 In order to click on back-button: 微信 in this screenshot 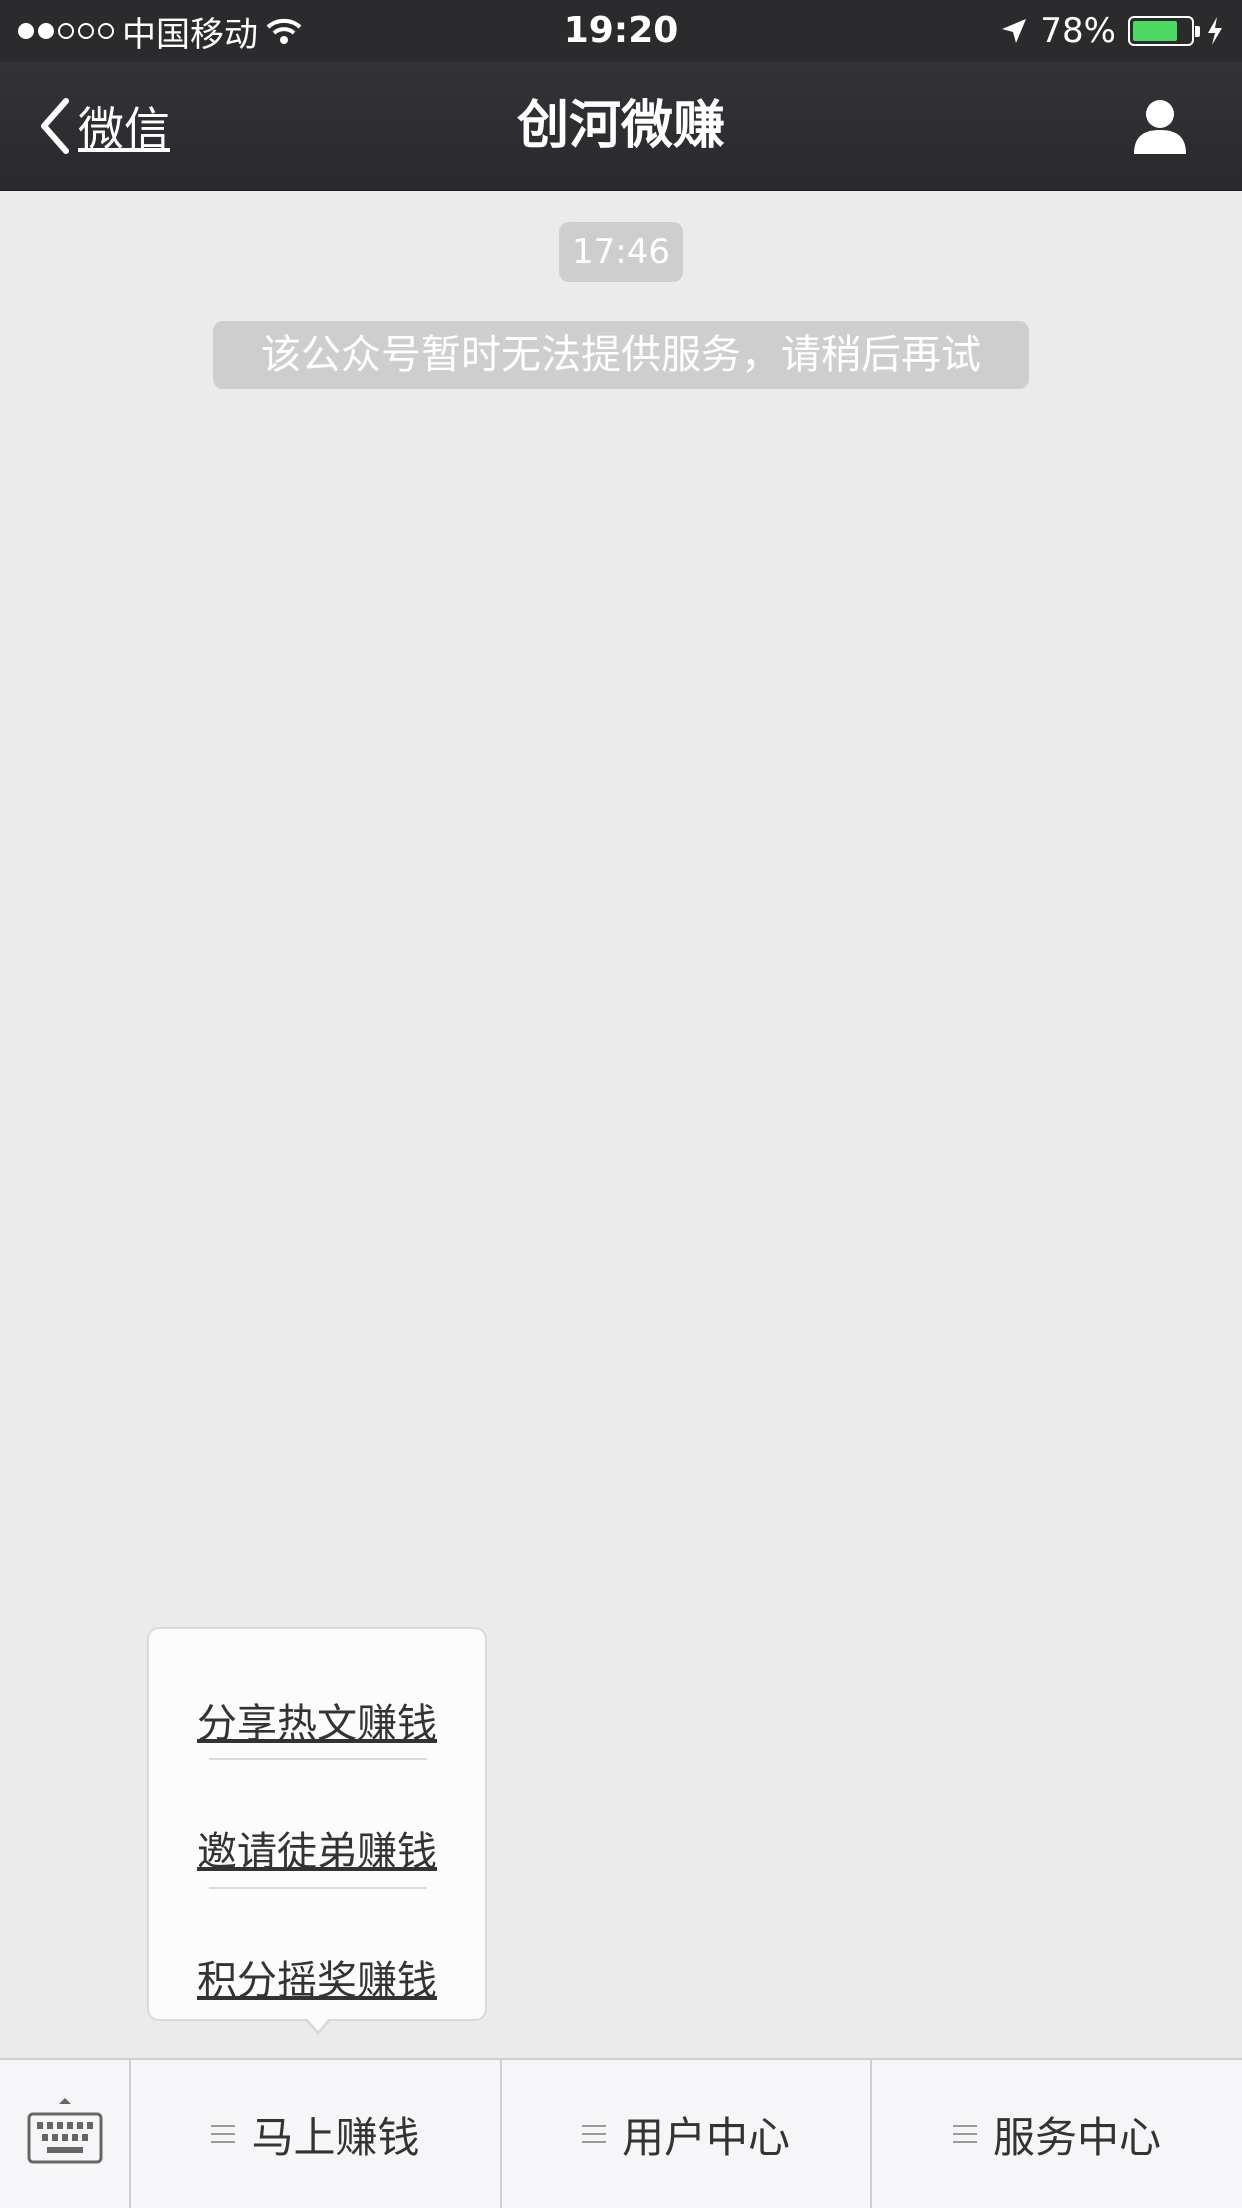, I will do `click(104, 126)`.